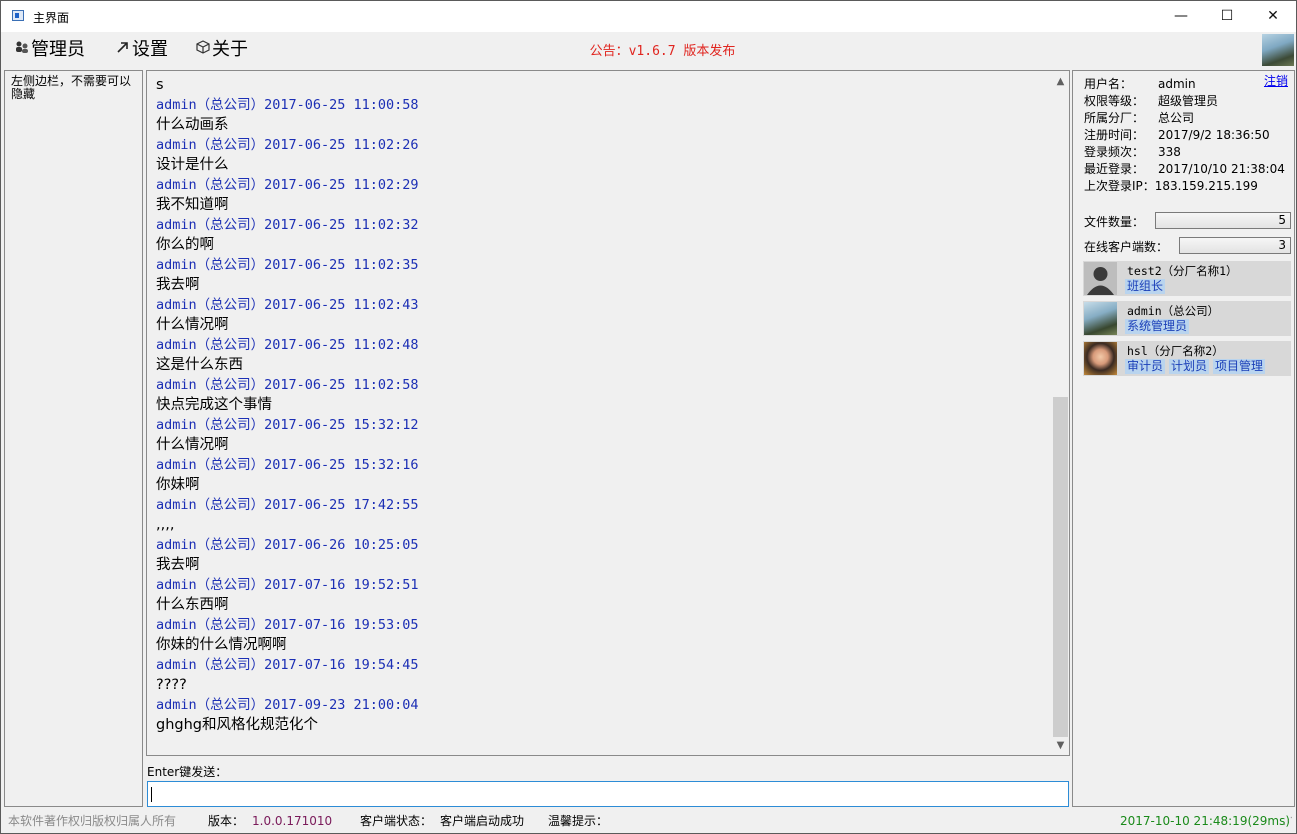  Describe the element at coordinates (178, 485) in the screenshot. I see `message-text: 你妹啊` at that location.